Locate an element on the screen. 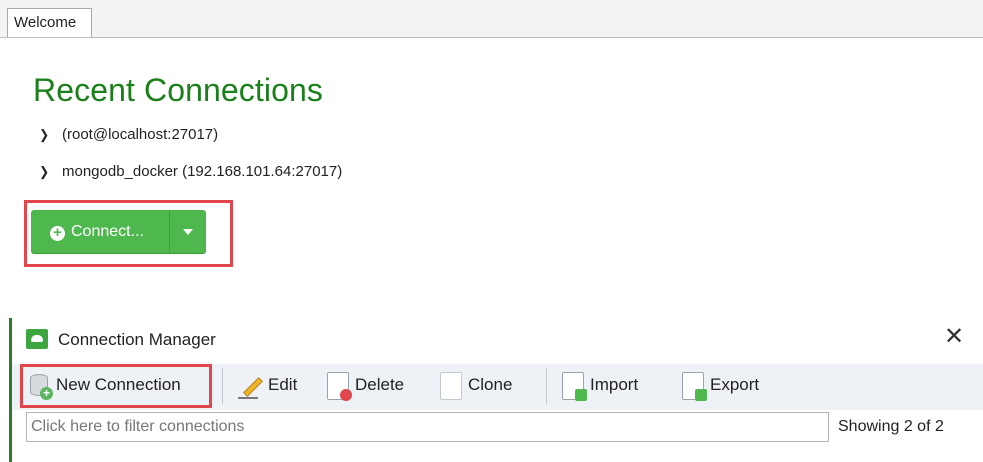  edit-button: Edit is located at coordinates (267, 387).